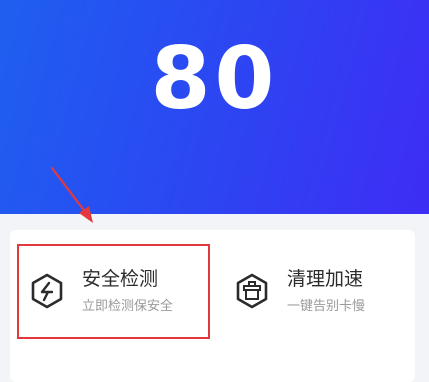 The width and height of the screenshot is (429, 382). I want to click on cleanup-speedup-title: 清理加速, so click(325, 279).